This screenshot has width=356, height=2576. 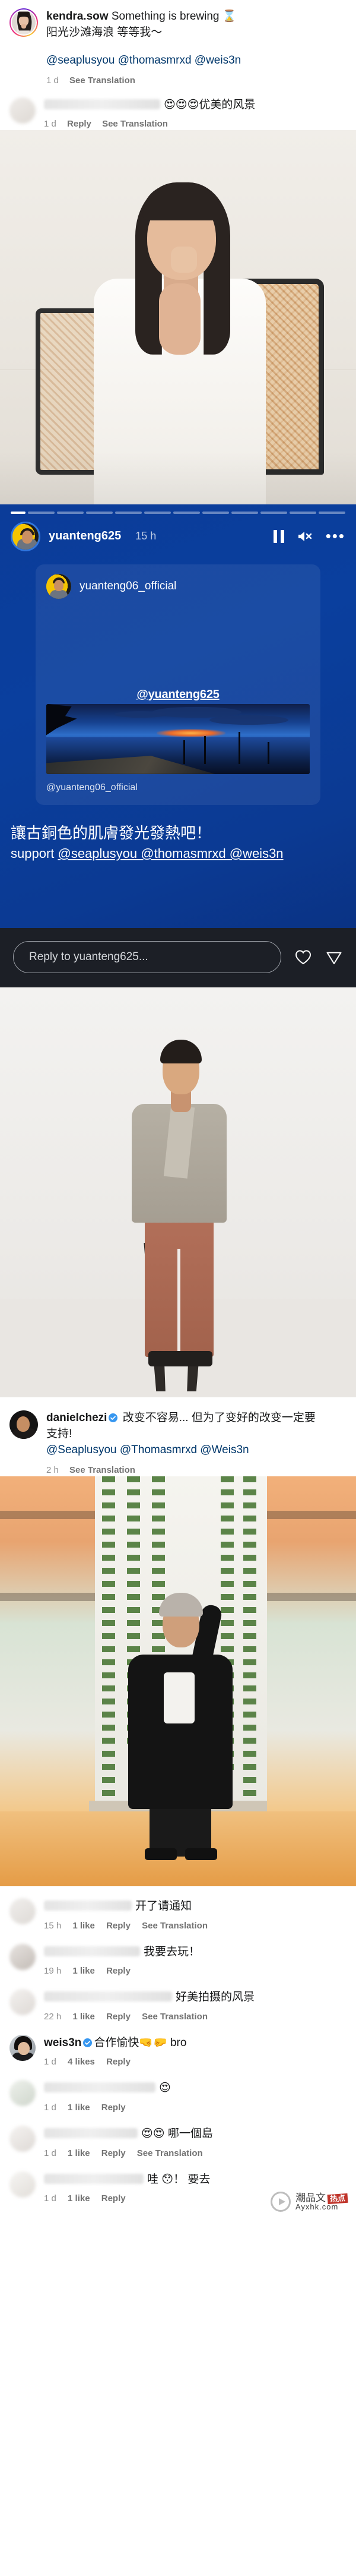 I want to click on caption-meta: 1 d See Translation, so click(x=196, y=80).